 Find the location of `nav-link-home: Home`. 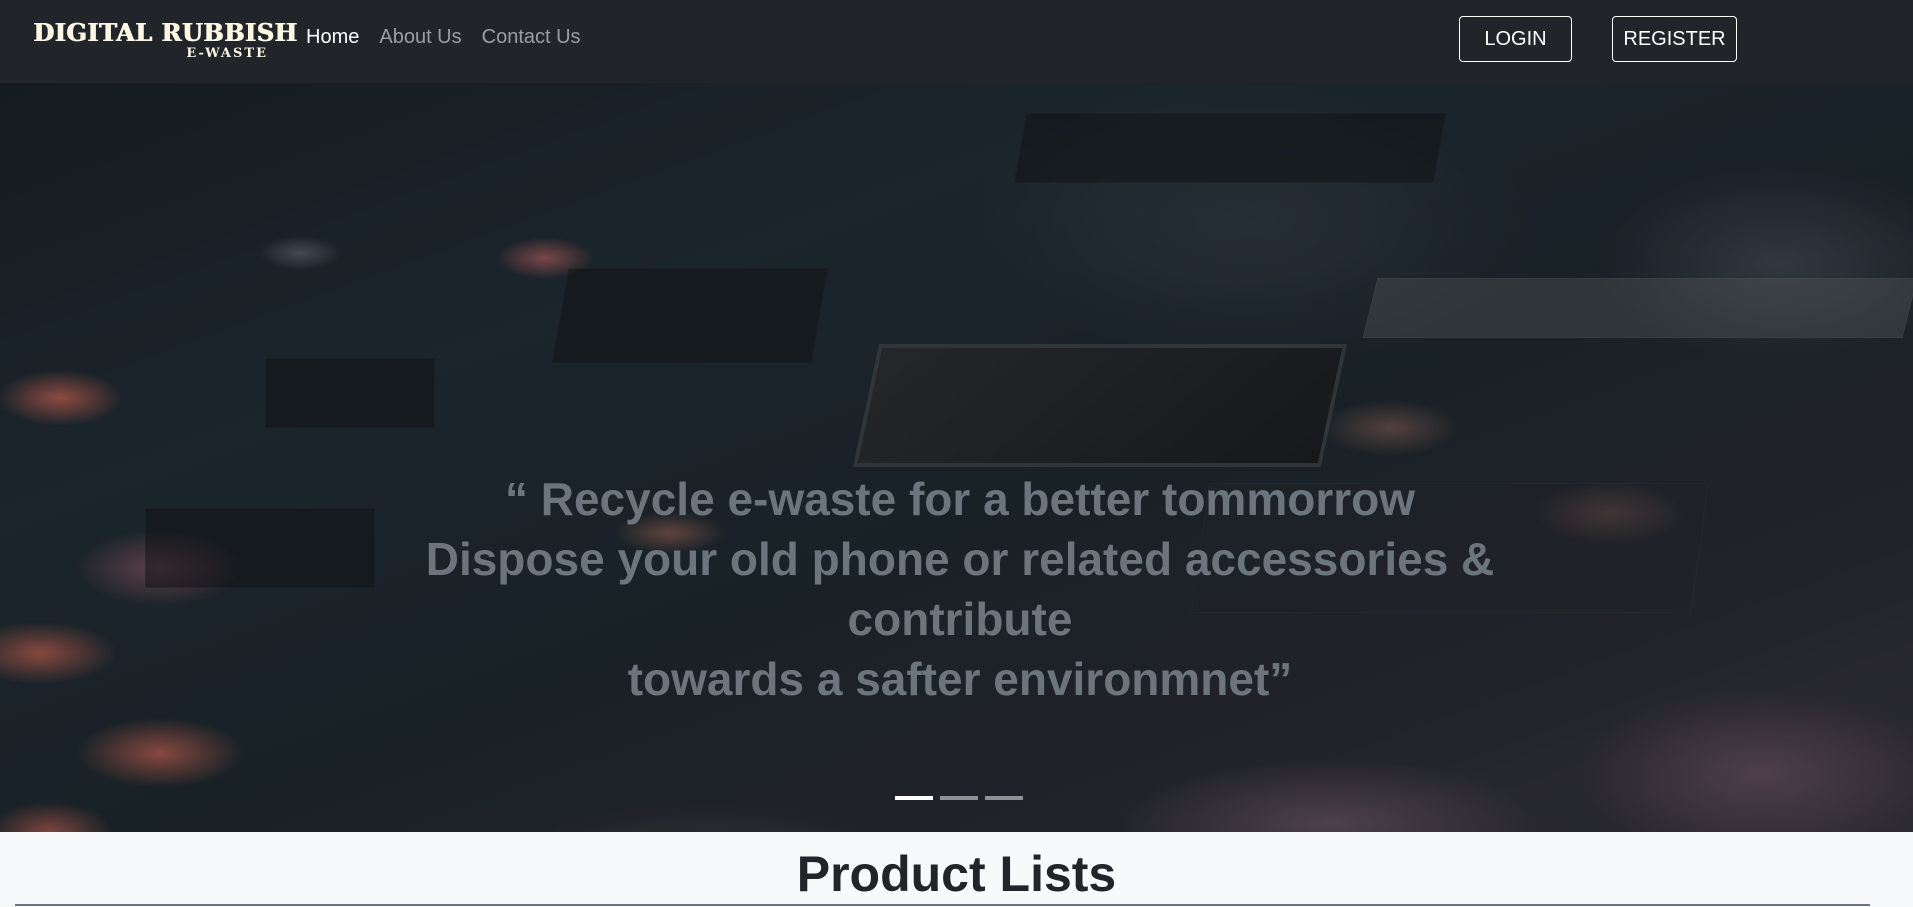

nav-link-home: Home is located at coordinates (332, 37).